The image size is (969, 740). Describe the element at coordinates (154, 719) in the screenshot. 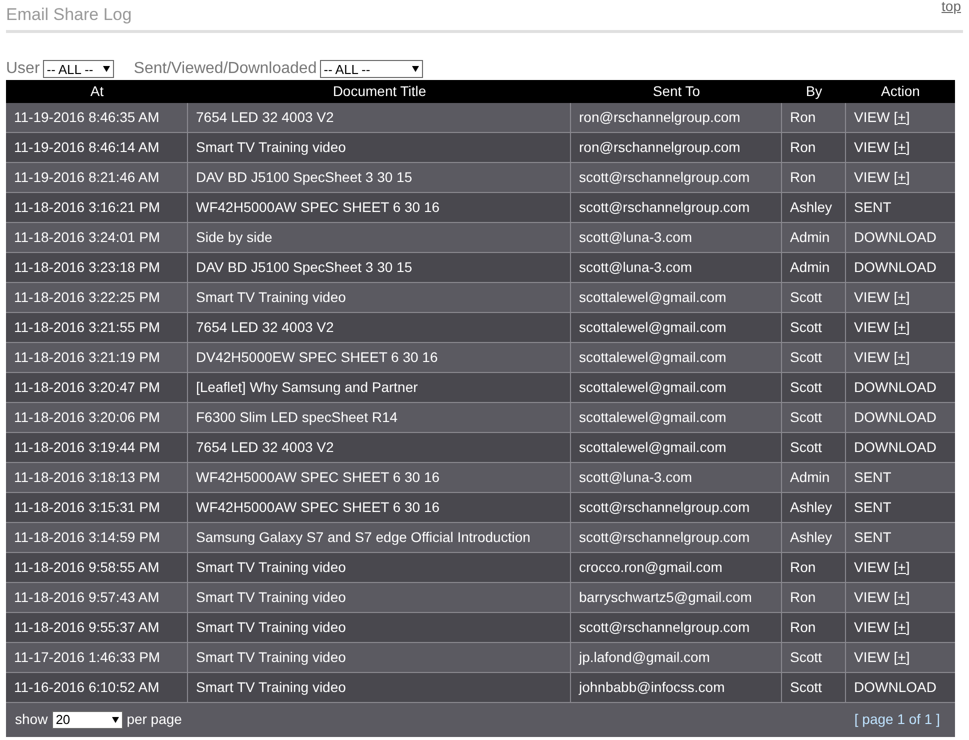

I see `per-page-label: per page` at that location.